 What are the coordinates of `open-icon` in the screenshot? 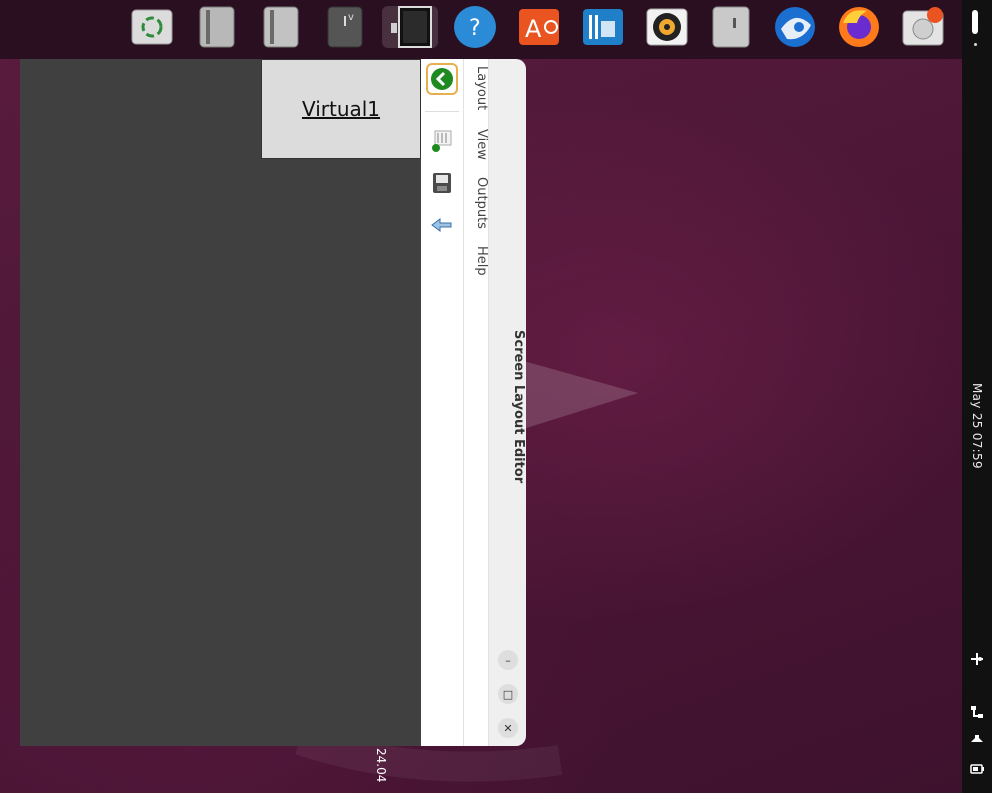 It's located at (441, 225).